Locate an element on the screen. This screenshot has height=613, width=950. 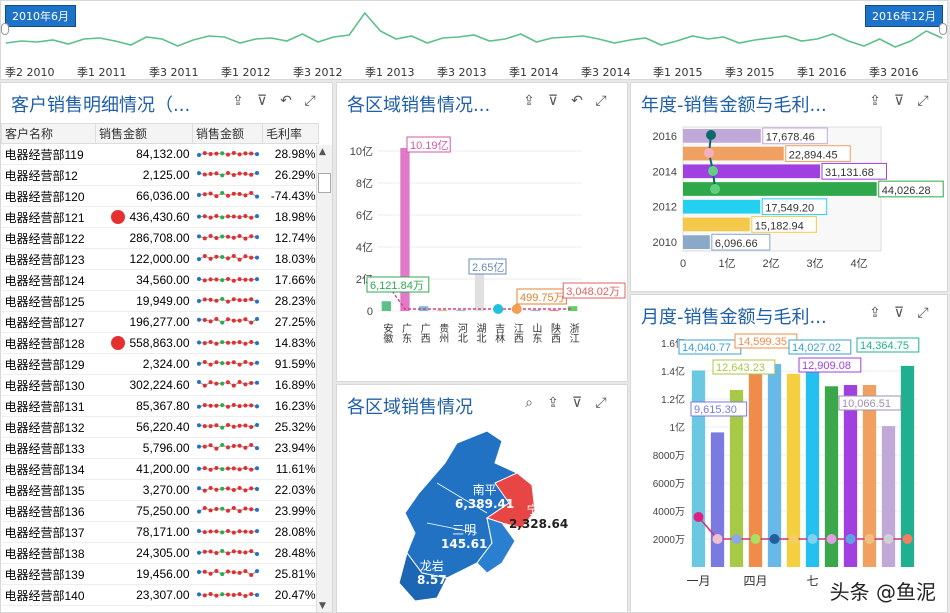
table-row: 电器经营部122 286,708.00 12.74% is located at coordinates (160, 238).